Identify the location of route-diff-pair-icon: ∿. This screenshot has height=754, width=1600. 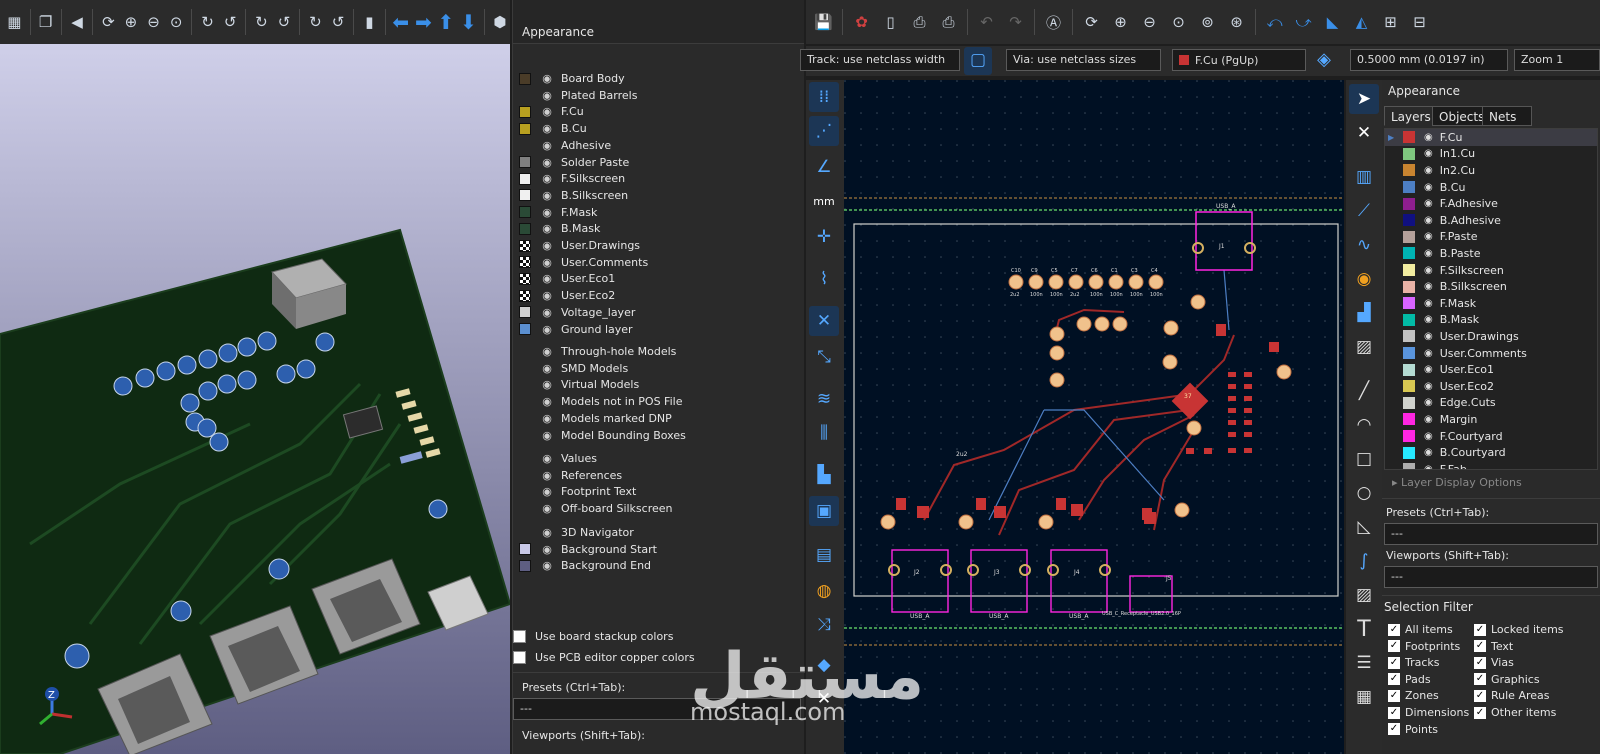
(1364, 245).